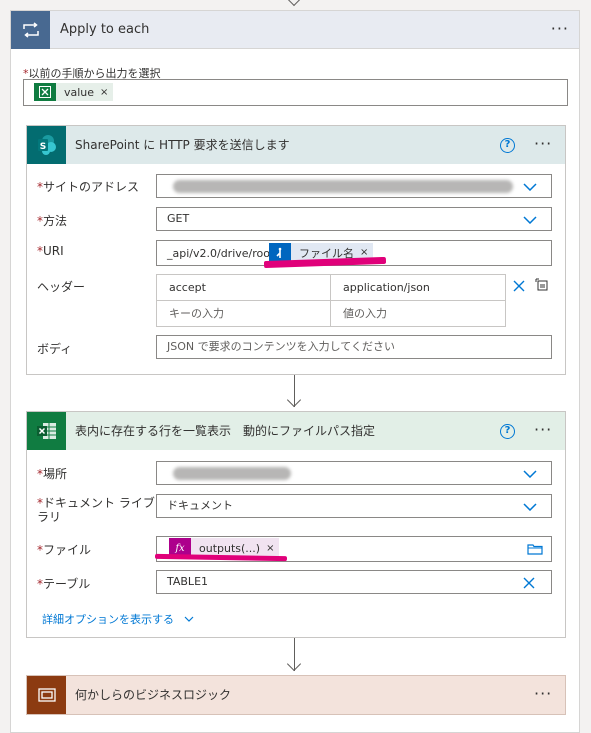  I want to click on outputs-token-remove: ×, so click(270, 548).